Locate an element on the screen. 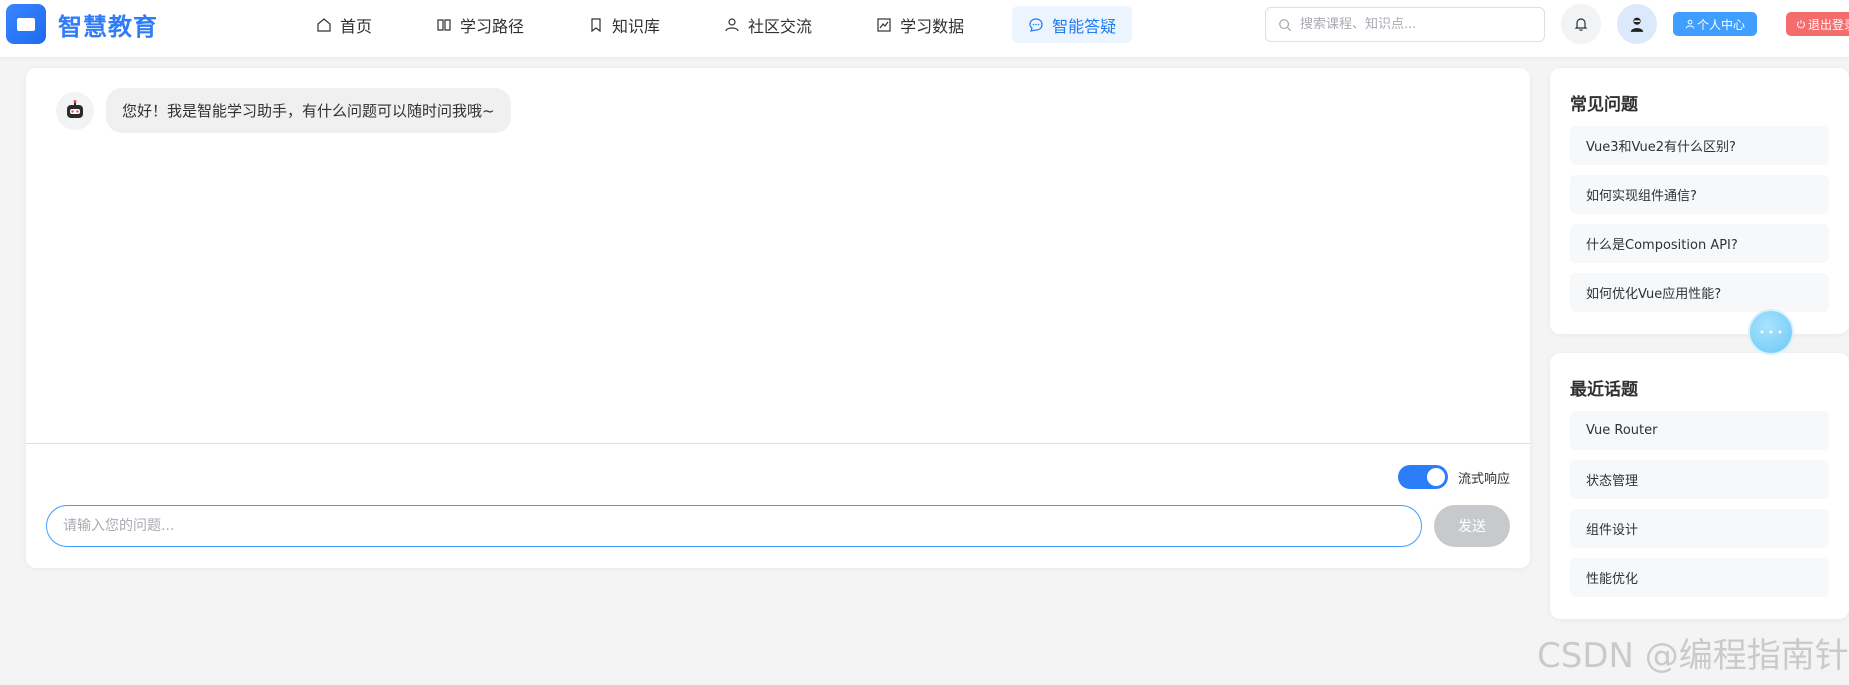 Image resolution: width=1849 pixels, height=685 pixels. faq-item: 如何实现组件通信? is located at coordinates (1699, 194).